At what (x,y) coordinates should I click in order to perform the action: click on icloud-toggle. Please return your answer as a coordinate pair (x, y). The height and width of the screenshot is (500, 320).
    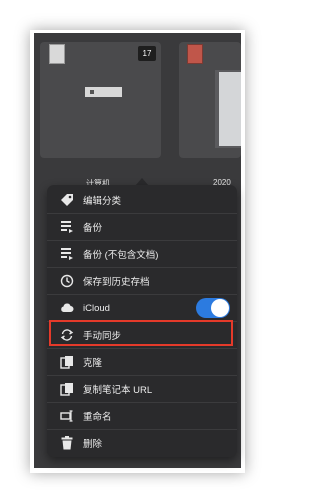
    Looking at the image, I should click on (213, 308).